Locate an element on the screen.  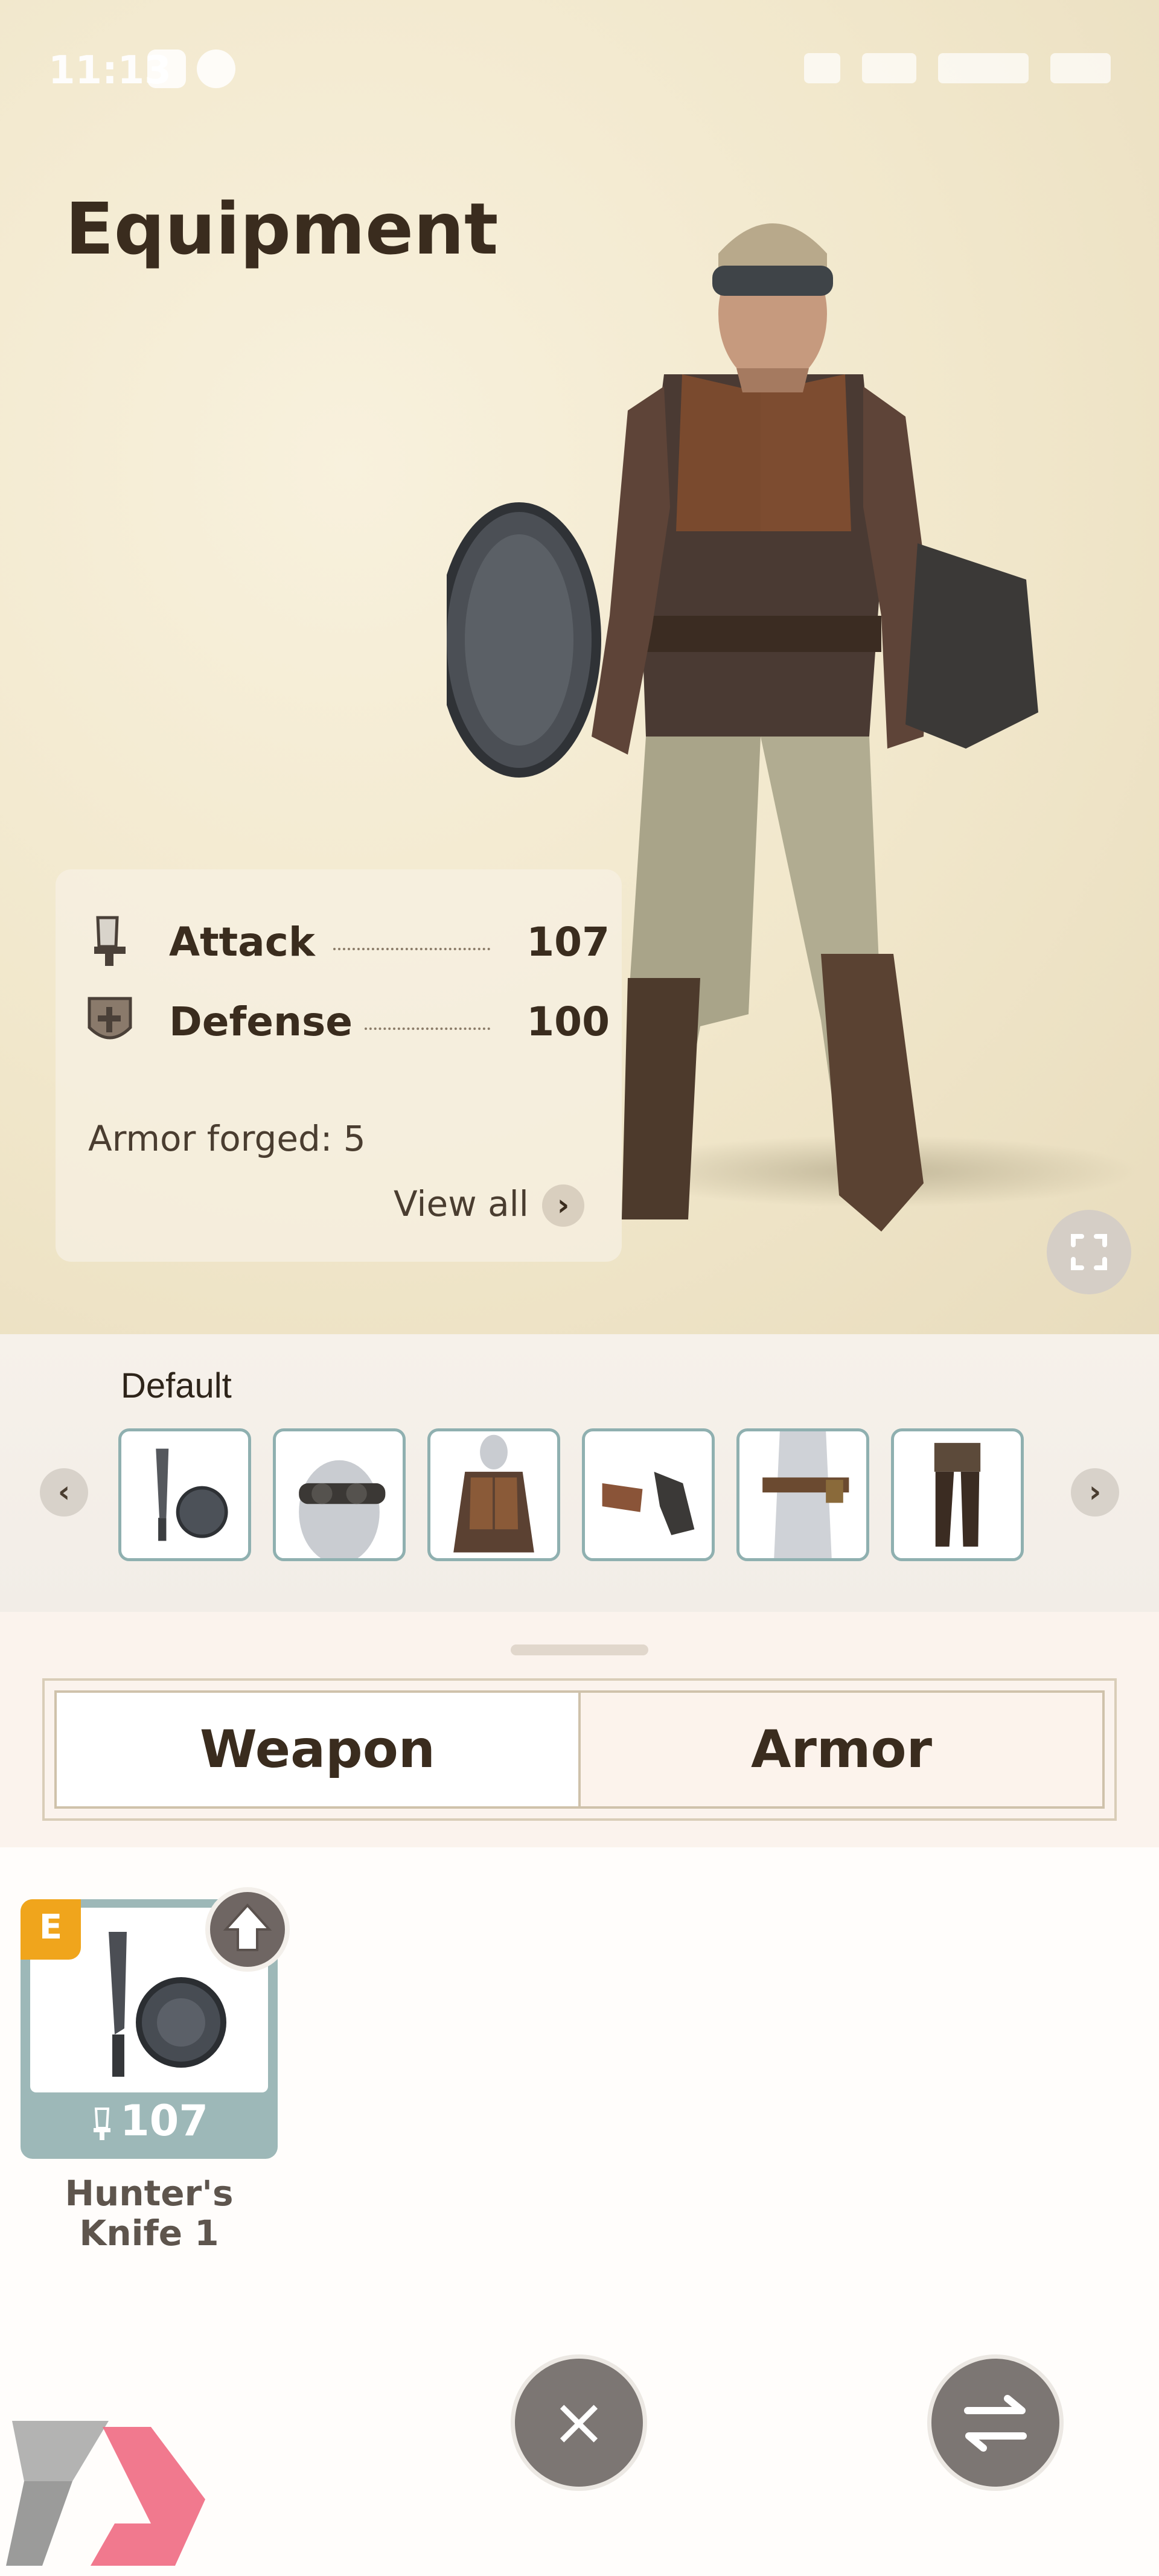
item-attack-value: 107 is located at coordinates (164, 2121).